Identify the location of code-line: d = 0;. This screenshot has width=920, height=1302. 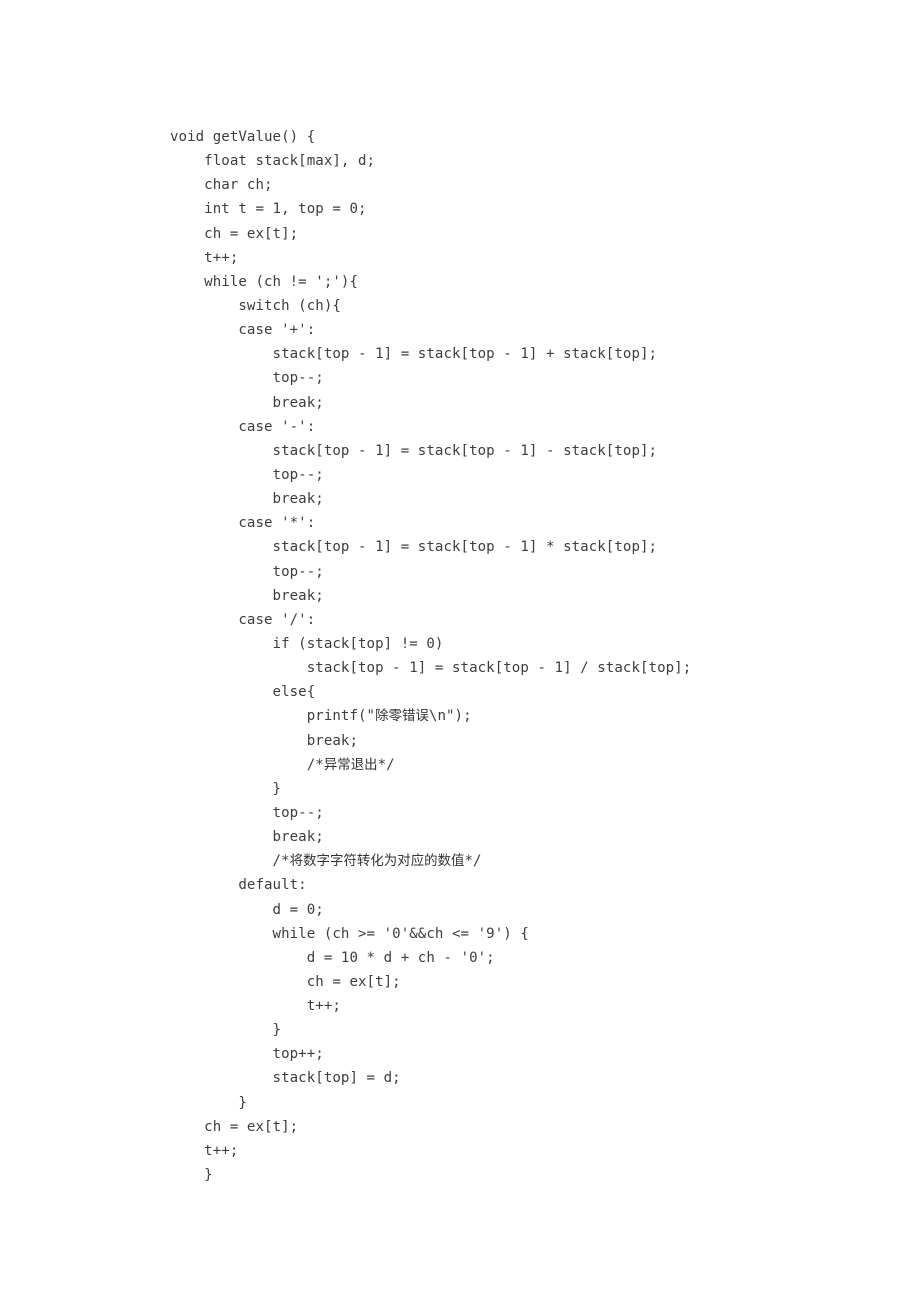
(520, 910).